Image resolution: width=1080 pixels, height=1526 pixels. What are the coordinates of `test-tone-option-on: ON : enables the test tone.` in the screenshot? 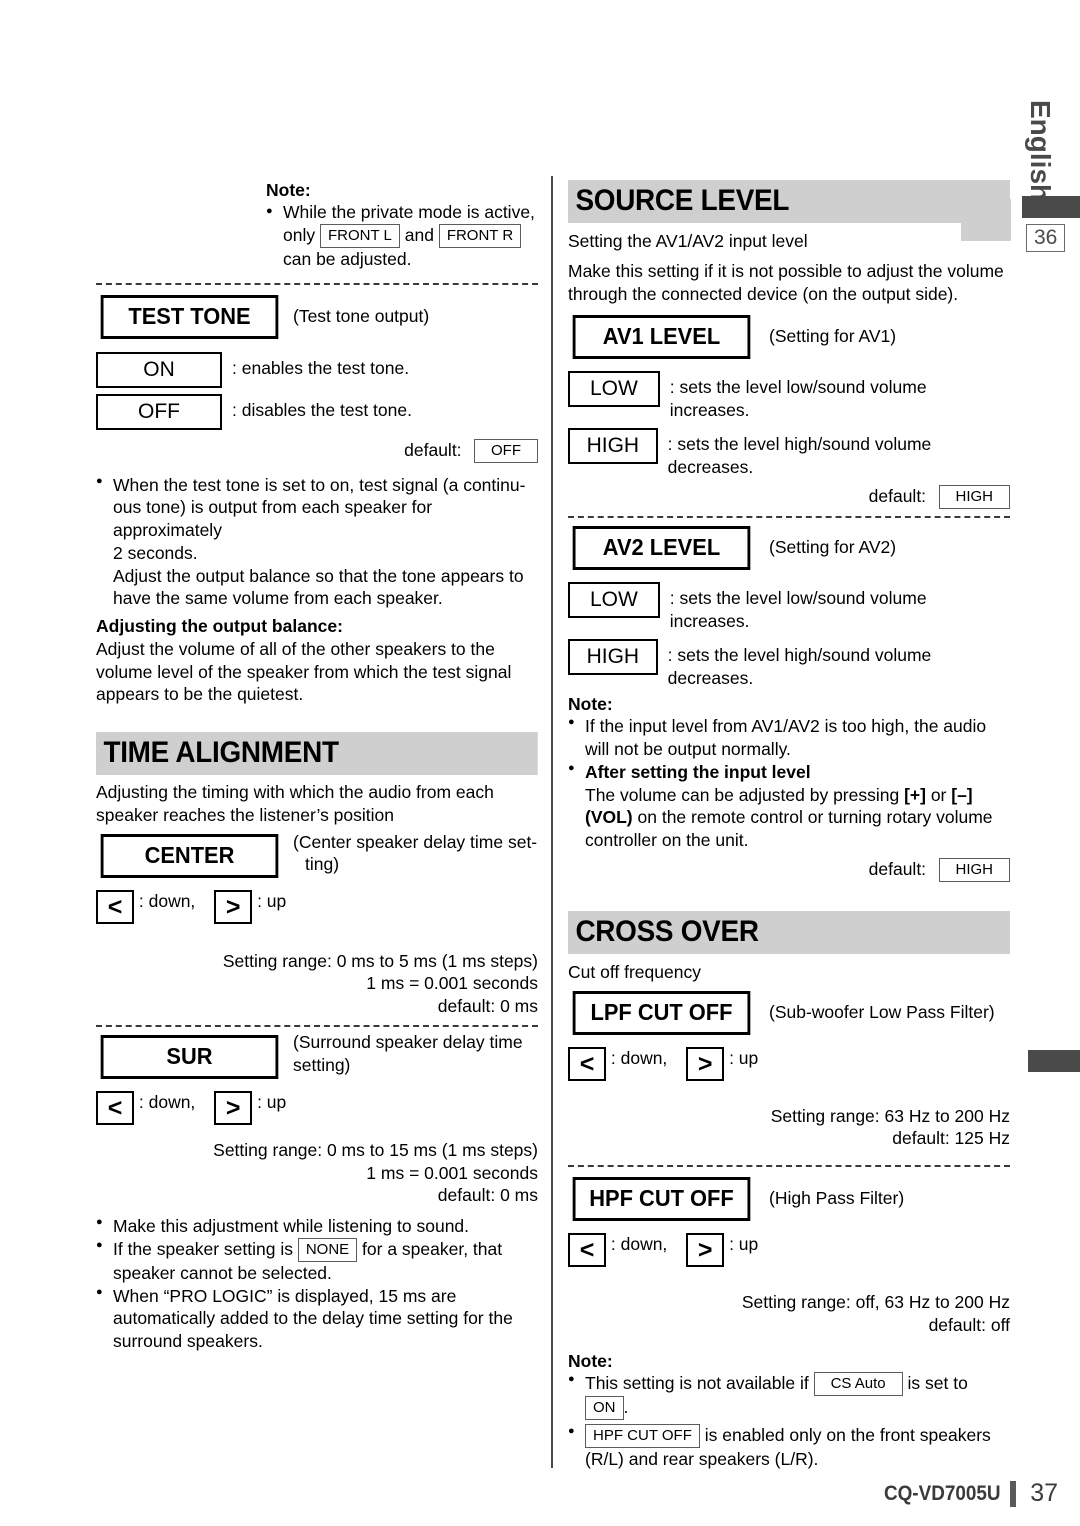 It's located at (317, 369).